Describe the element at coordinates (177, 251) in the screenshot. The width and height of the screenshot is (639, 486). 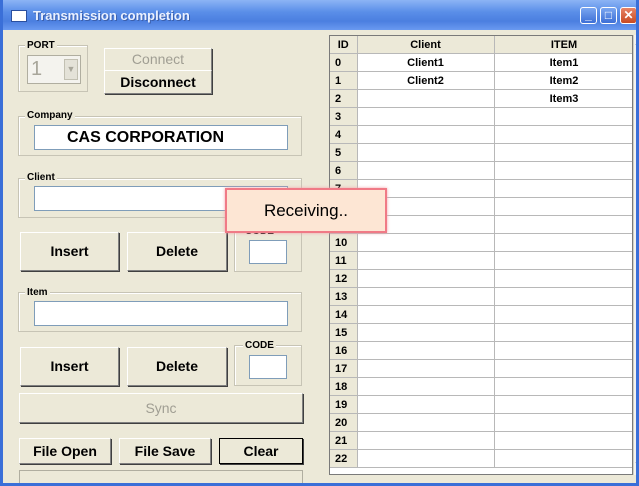
I see `client-delete-button: Delete` at that location.